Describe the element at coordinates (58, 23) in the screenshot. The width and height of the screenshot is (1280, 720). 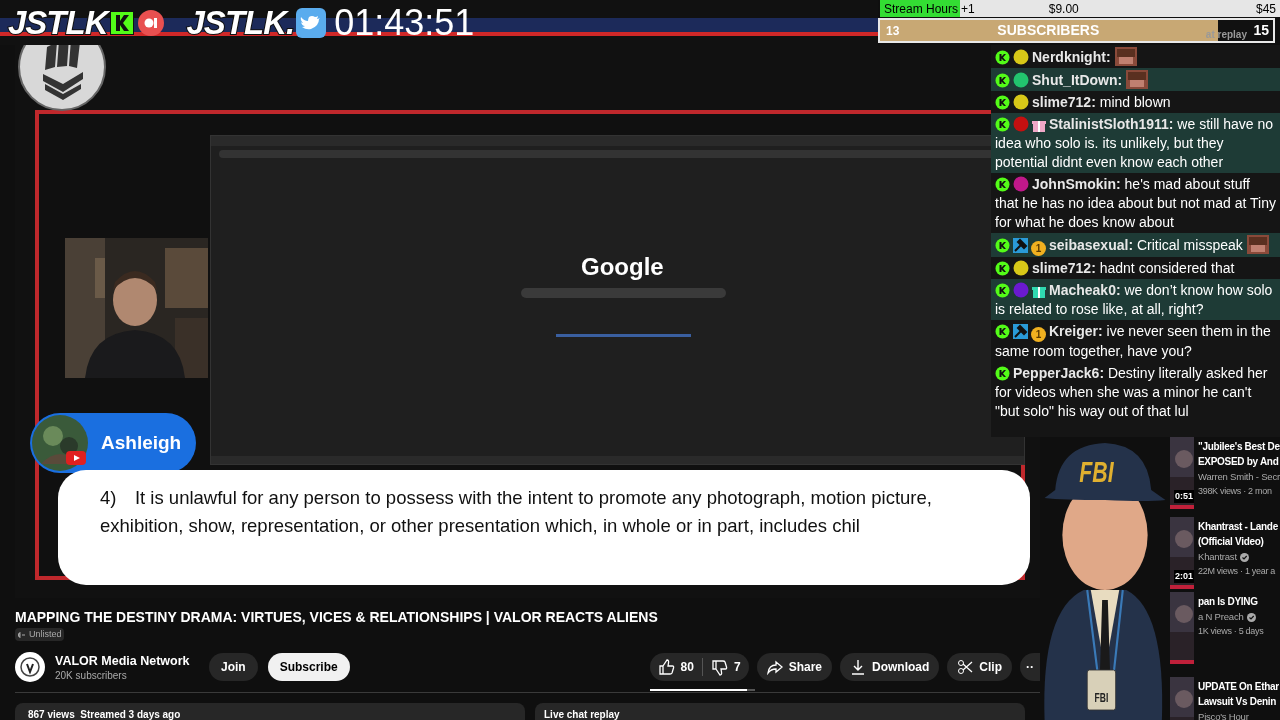
I see `channel-logo-text: JSTLK` at that location.